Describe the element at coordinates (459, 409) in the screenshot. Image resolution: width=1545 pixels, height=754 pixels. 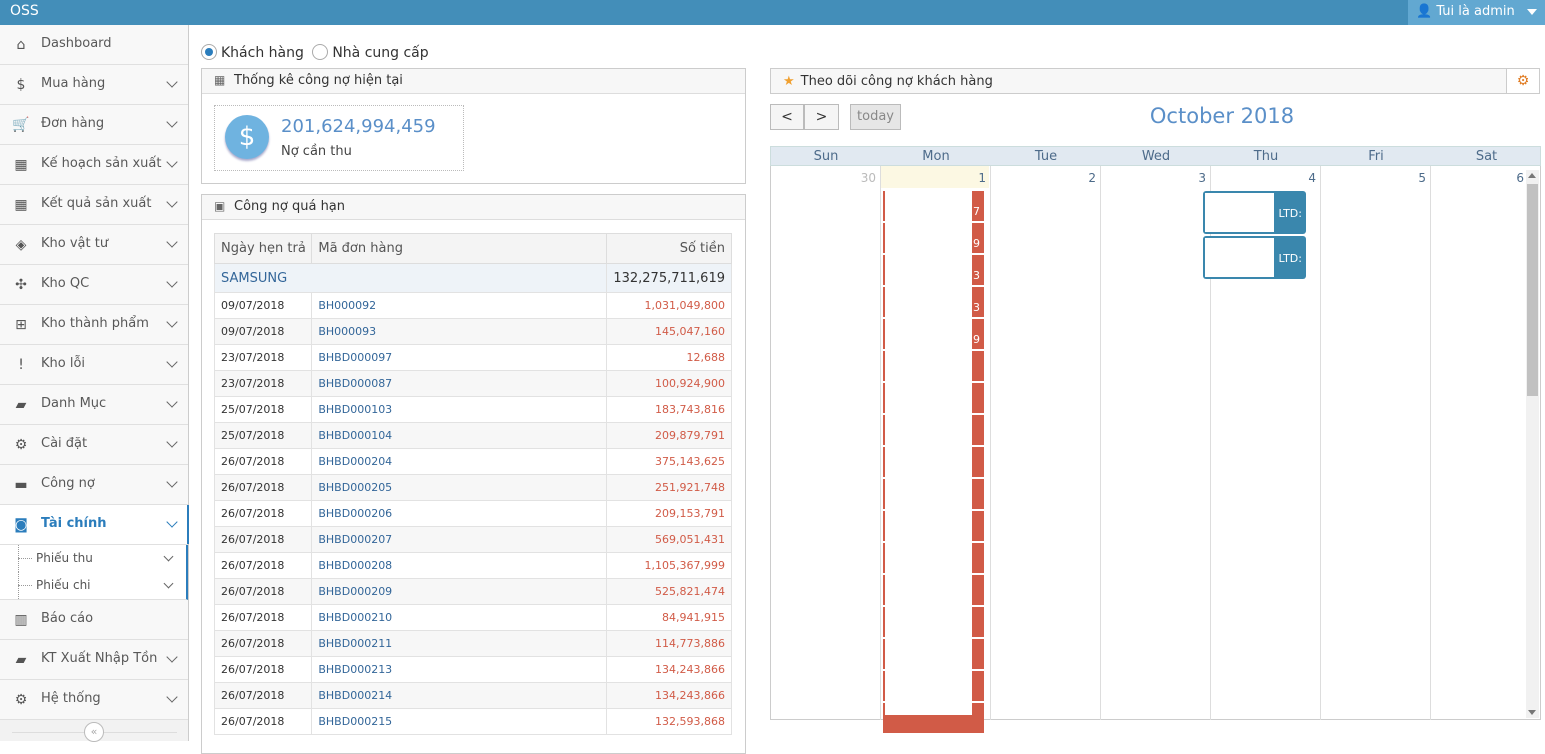
I see `order-code-link: BHBD000103` at that location.